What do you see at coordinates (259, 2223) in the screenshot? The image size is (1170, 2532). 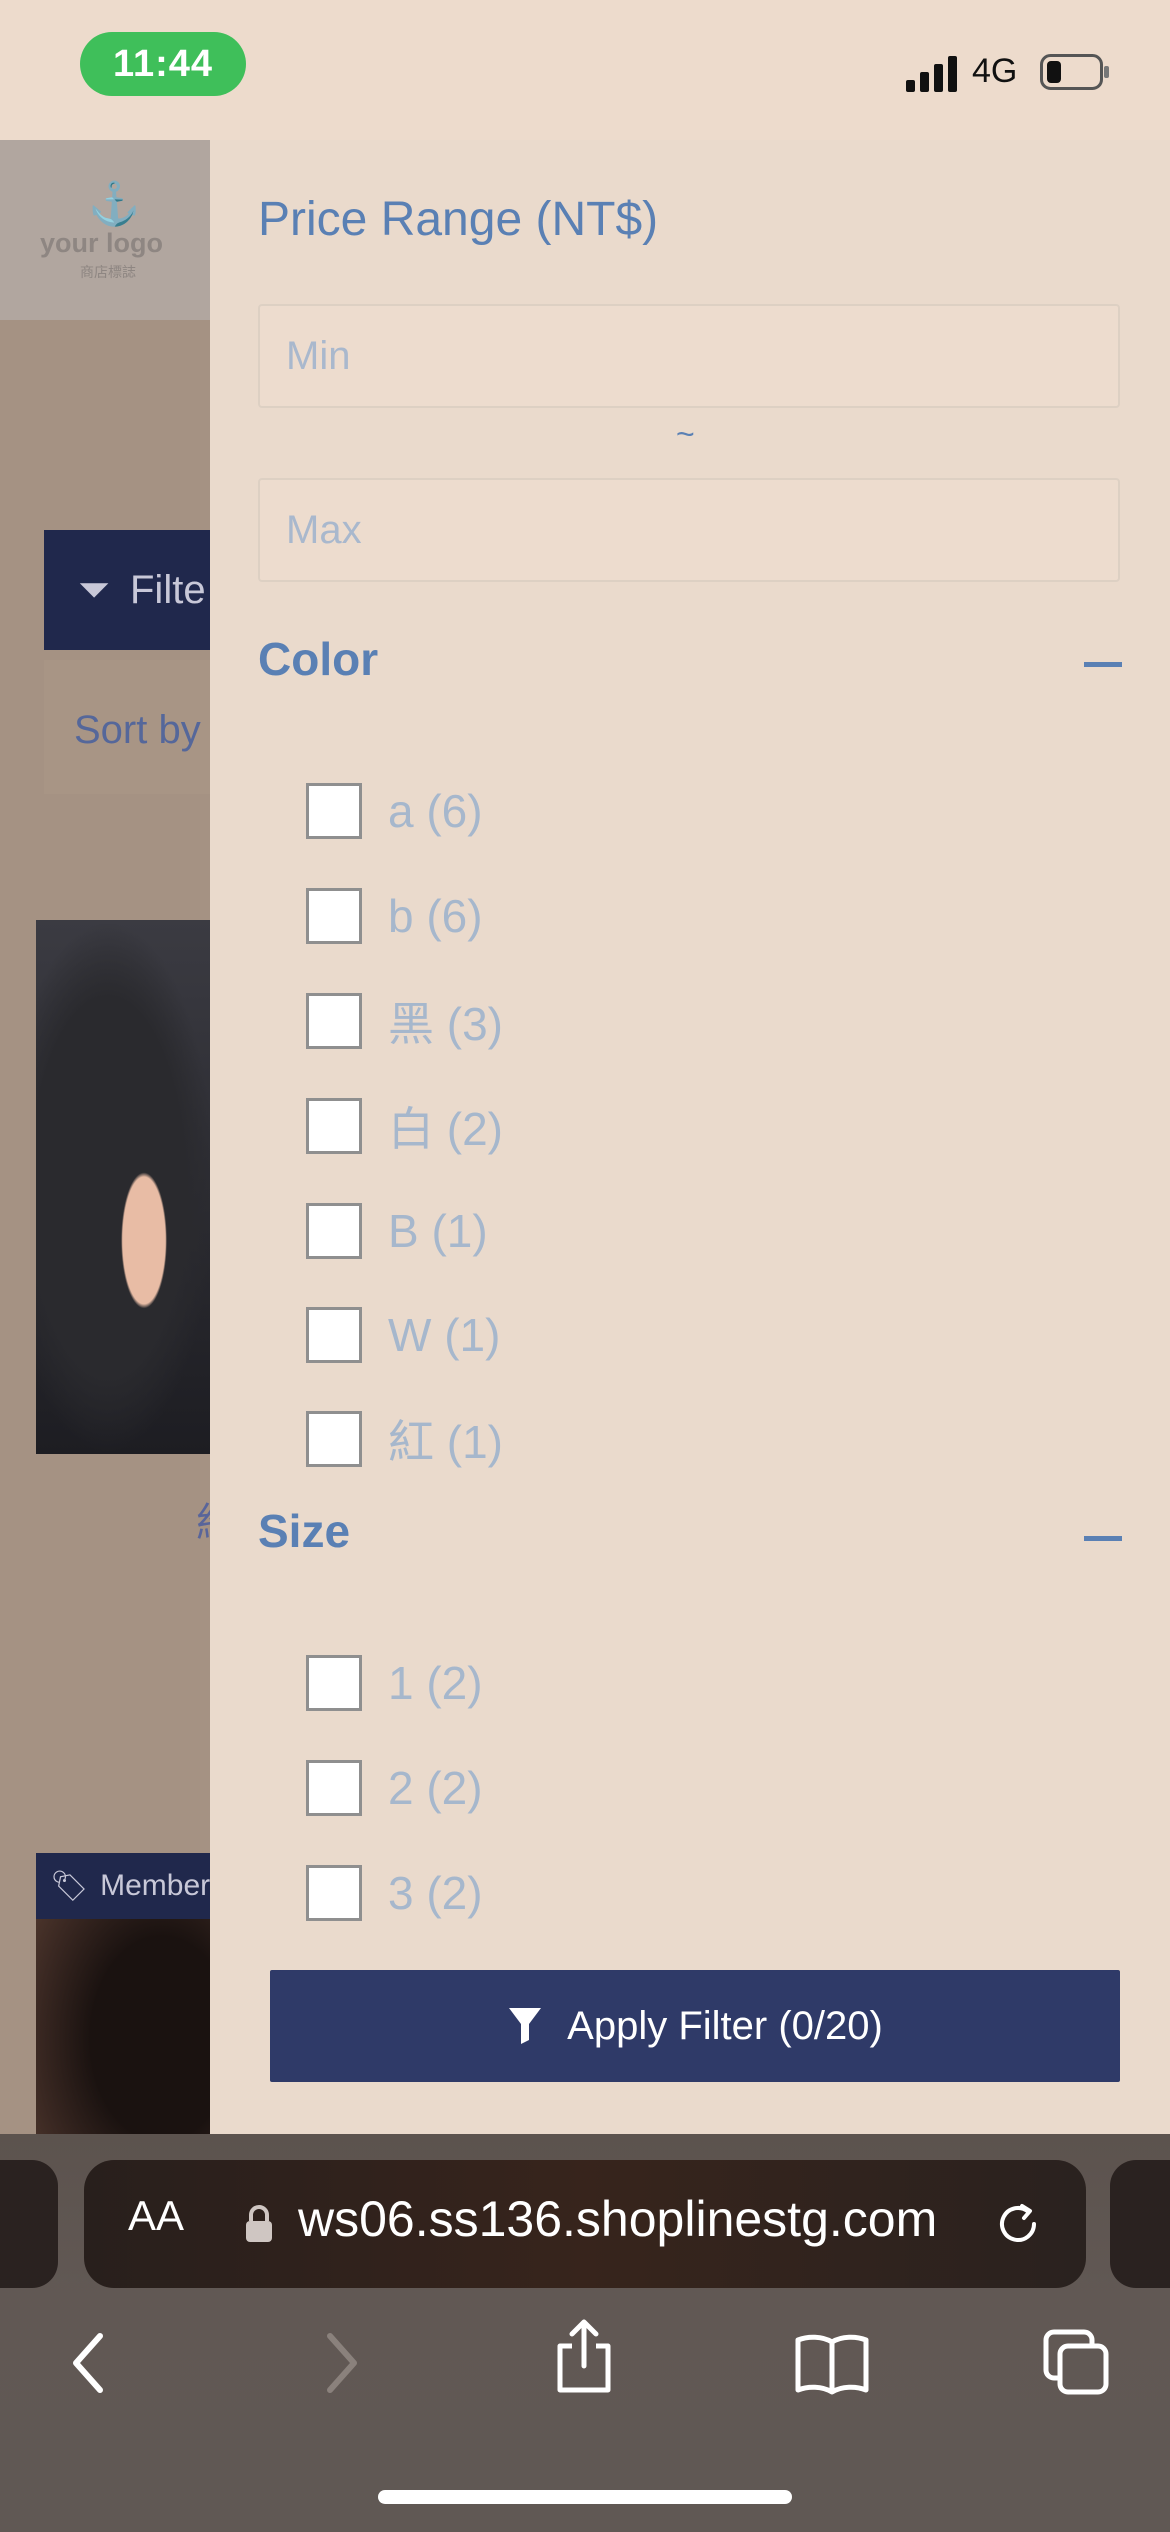 I see `lock-icon` at bounding box center [259, 2223].